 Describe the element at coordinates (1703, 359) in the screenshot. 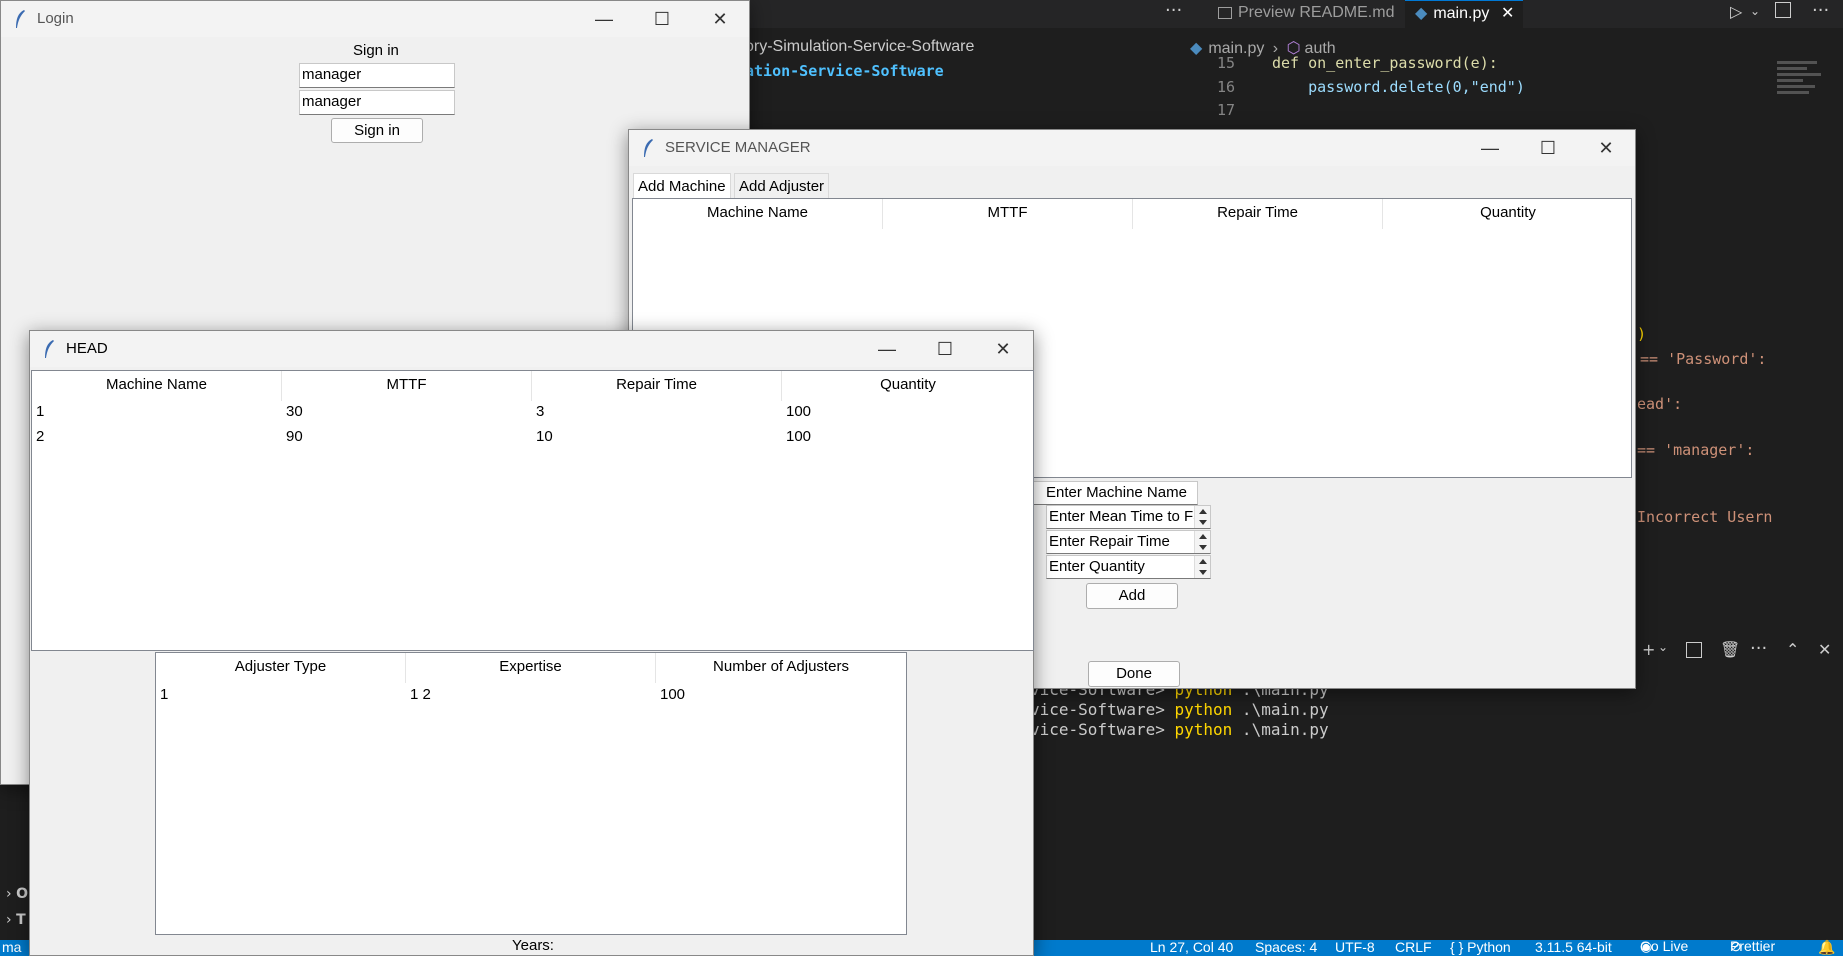

I see `code-fragment: == 'Password':` at that location.